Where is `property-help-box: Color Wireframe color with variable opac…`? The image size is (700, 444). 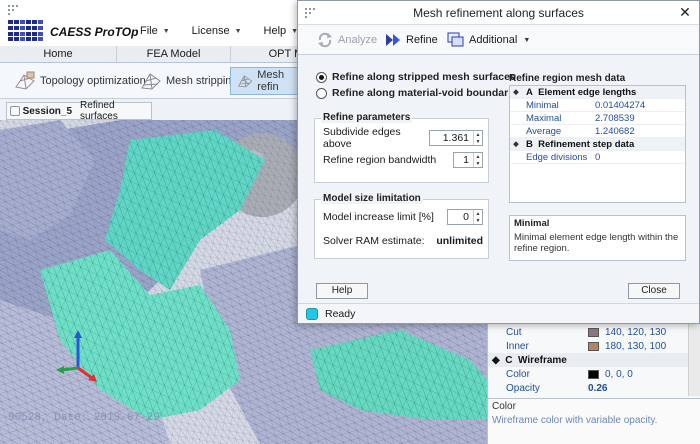 property-help-box: Color Wireframe color with variable opac… is located at coordinates (594, 421).